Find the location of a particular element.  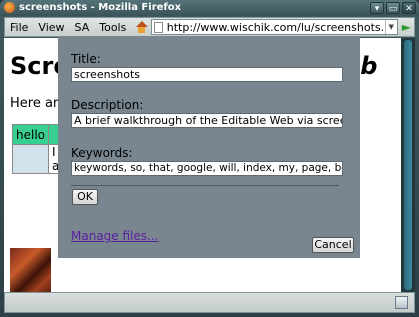

ok-button: OK is located at coordinates (85, 197).